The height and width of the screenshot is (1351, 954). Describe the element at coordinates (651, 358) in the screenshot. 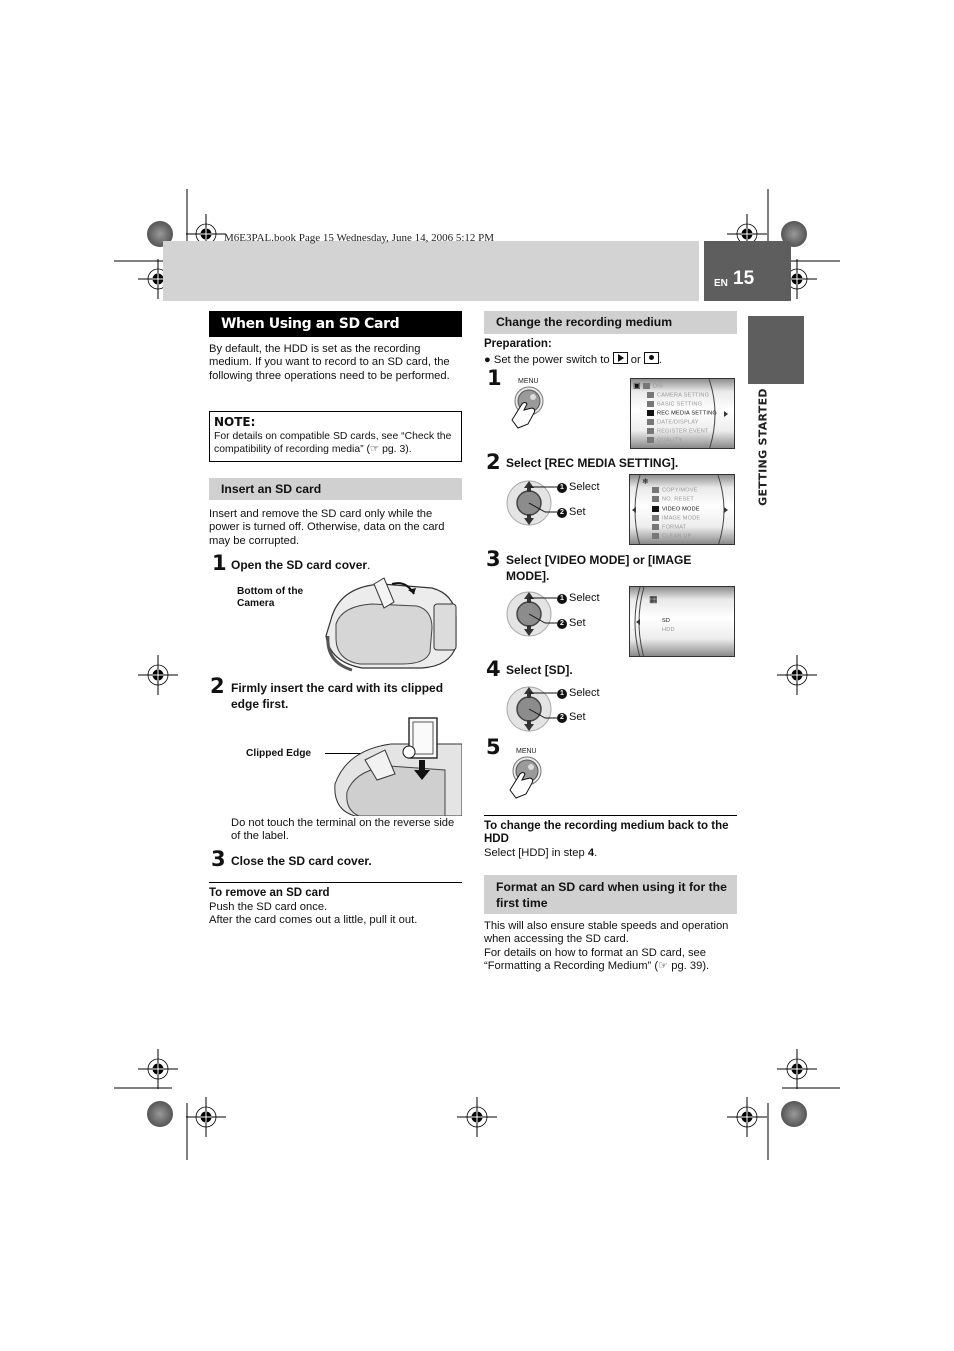

I see `record-mode-icon` at that location.